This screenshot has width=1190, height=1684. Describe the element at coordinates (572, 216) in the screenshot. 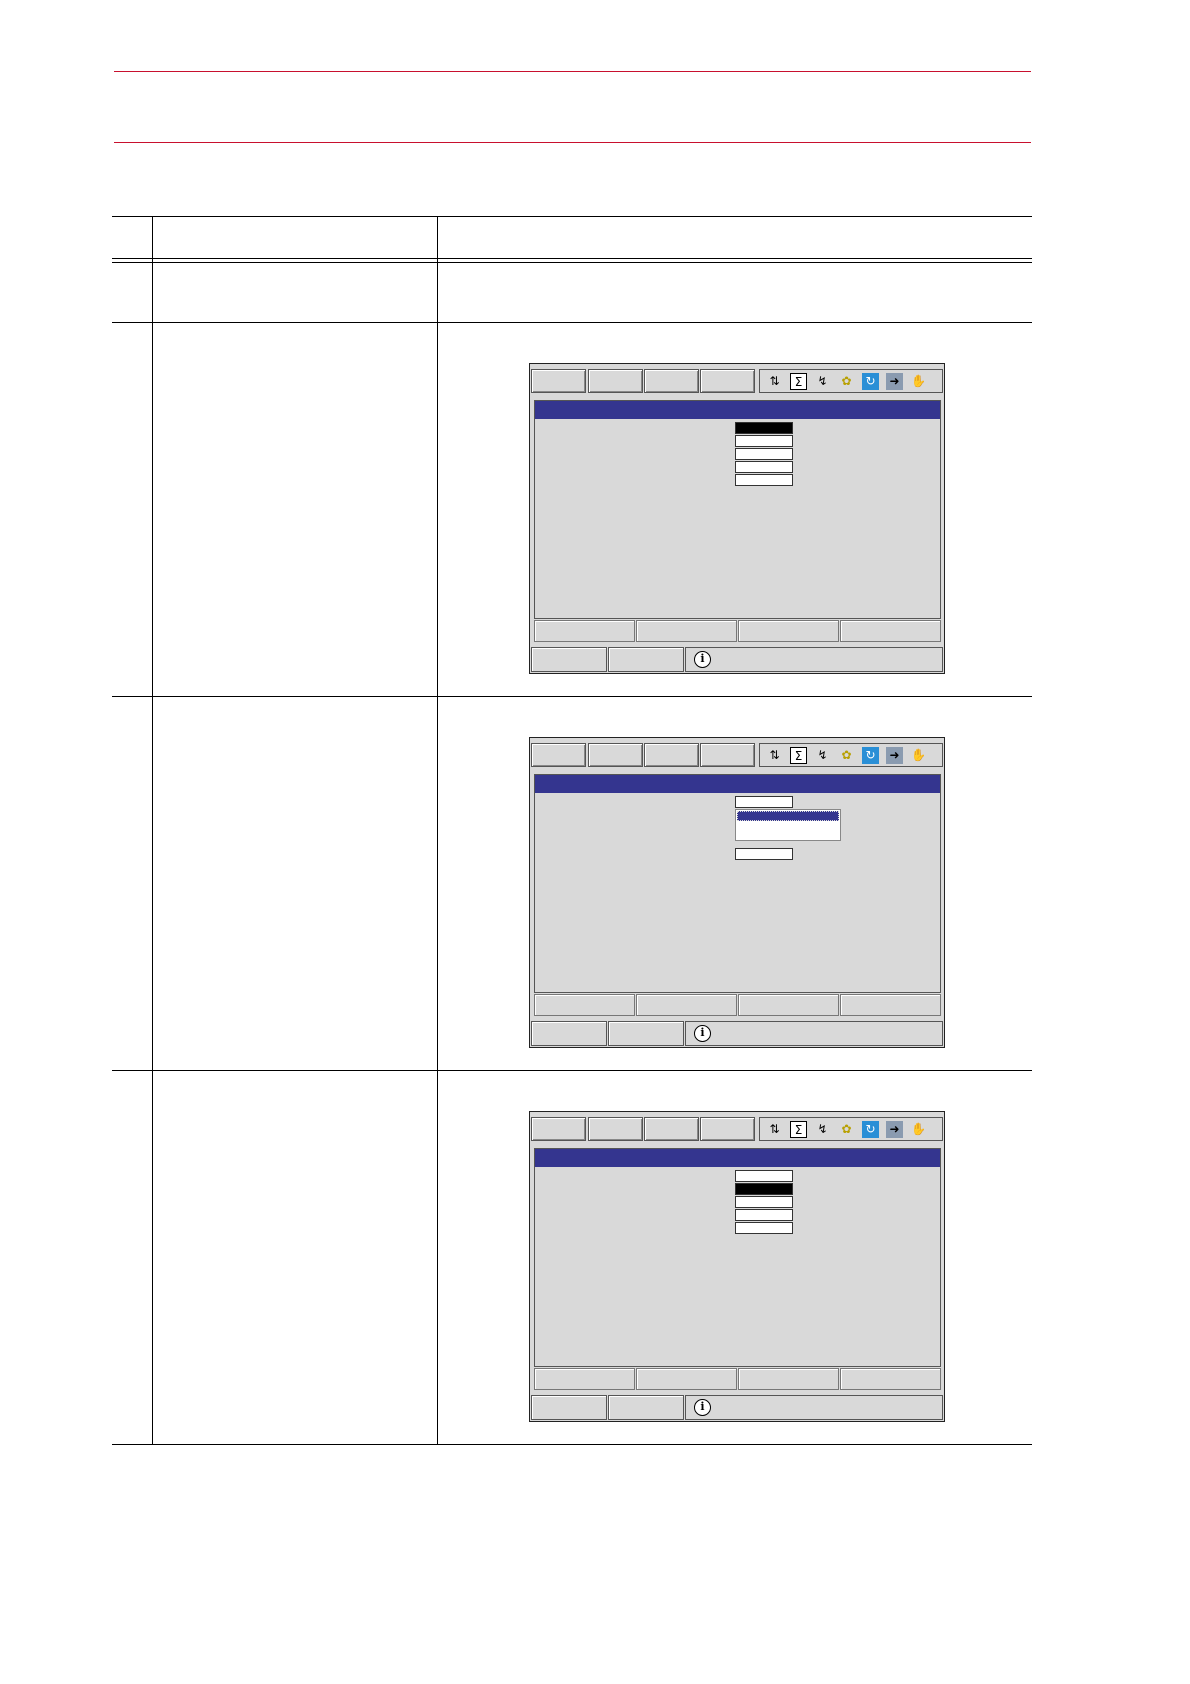

I see `table-top-border` at that location.